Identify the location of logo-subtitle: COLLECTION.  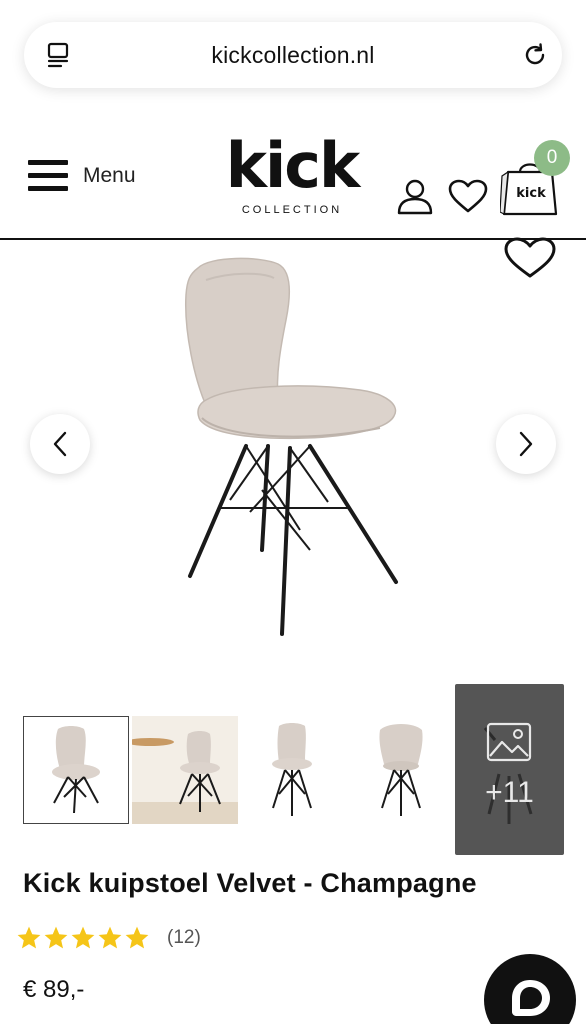
(292, 210).